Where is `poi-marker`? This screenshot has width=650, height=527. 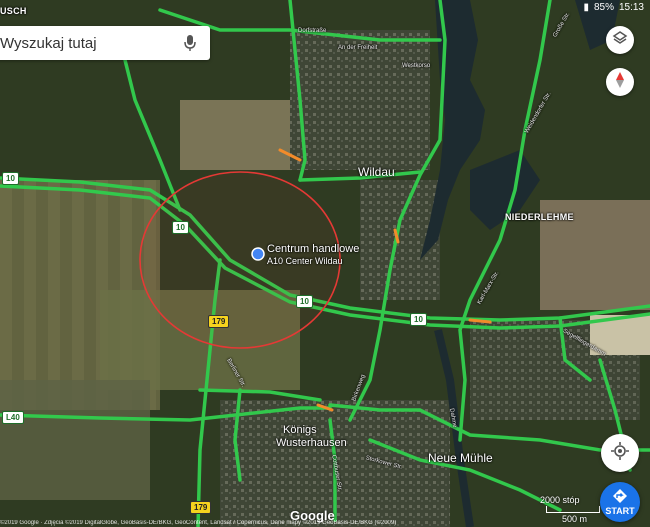
poi-marker is located at coordinates (258, 254).